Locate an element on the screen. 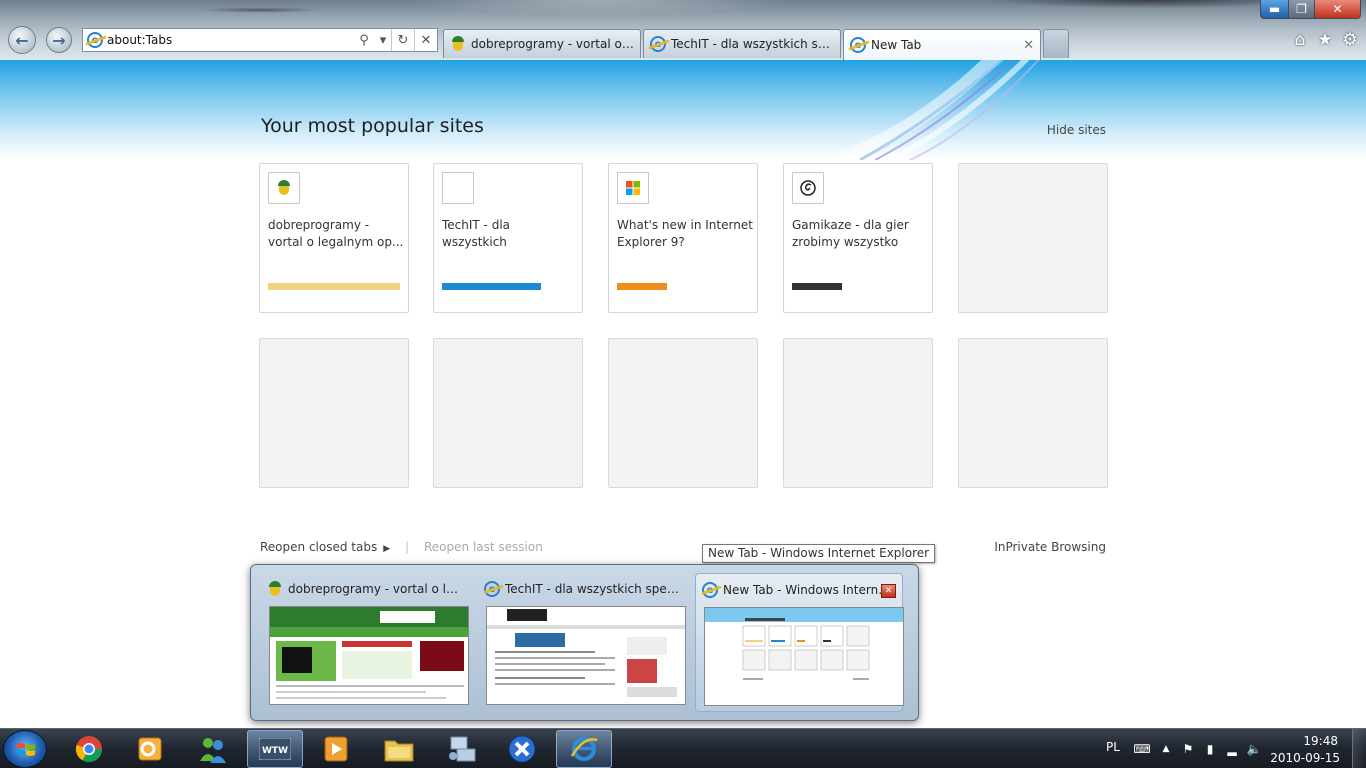 This screenshot has width=1366, height=768. thumbnail-new-tab: e New Tab - Windows Interne... ✕ is located at coordinates (799, 642).